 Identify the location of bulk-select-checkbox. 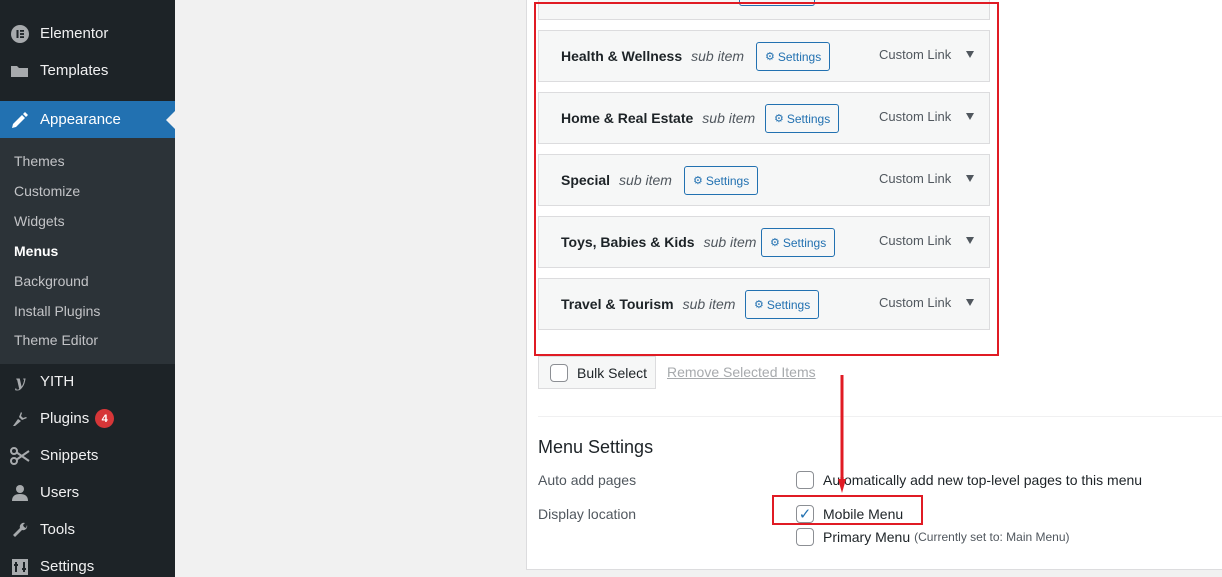
(559, 372).